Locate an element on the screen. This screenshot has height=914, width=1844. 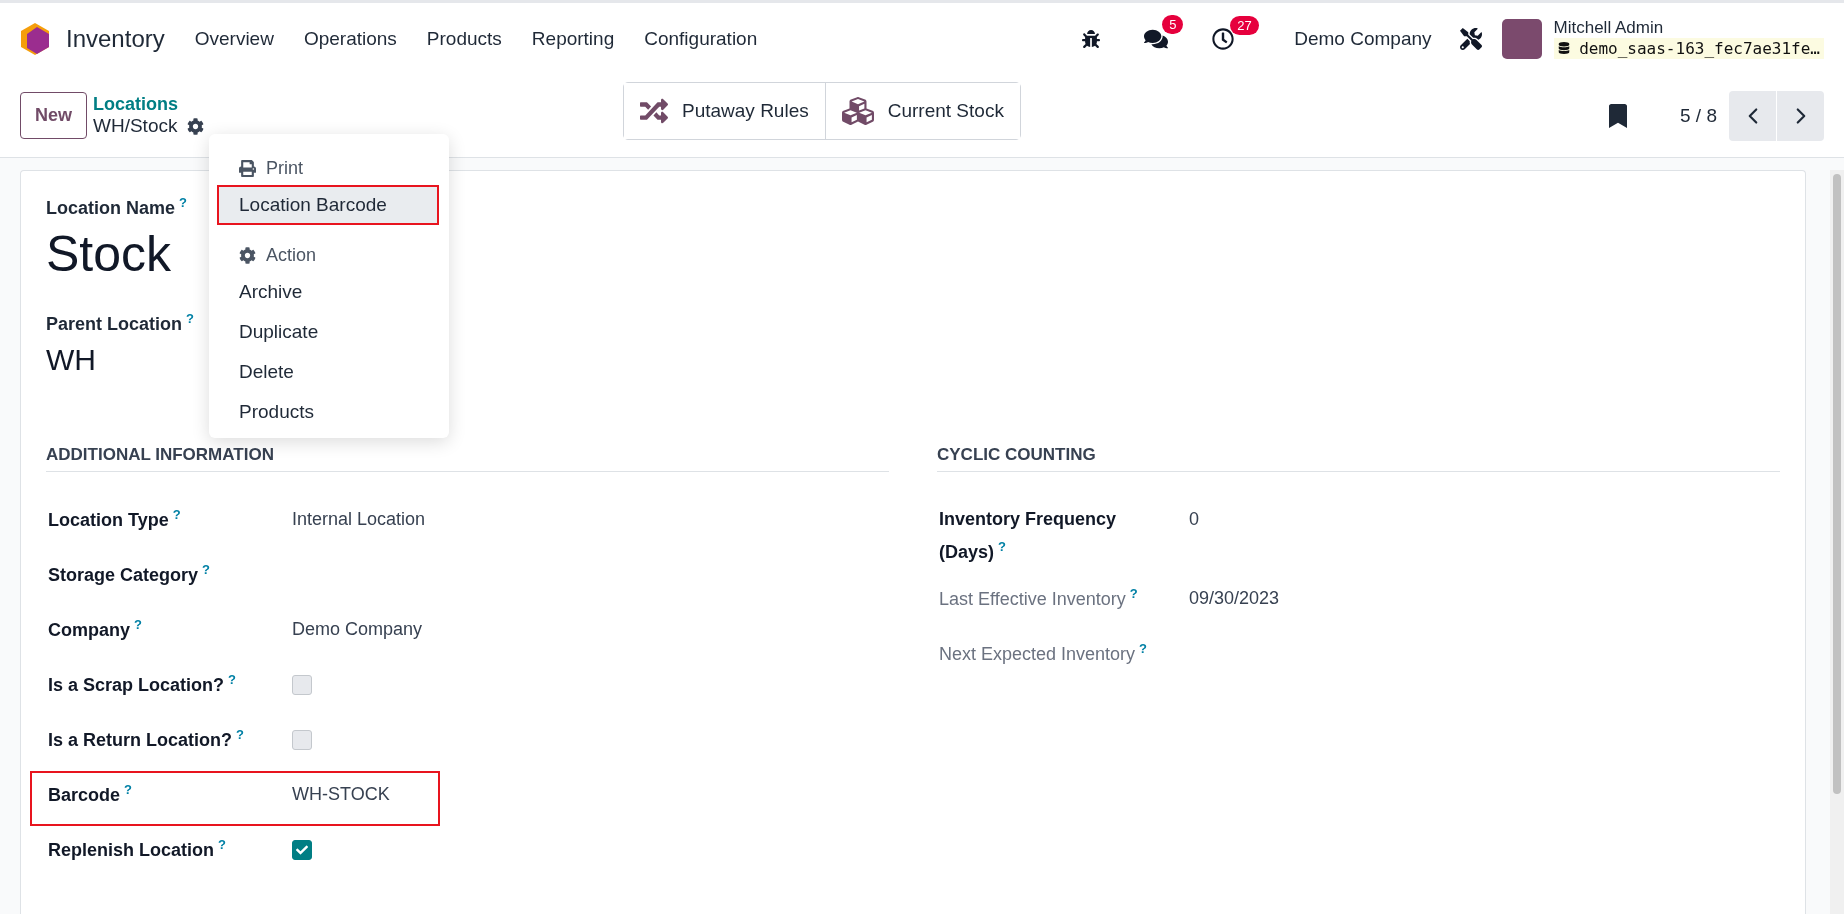
breadcrumb-link: Locations is located at coordinates (149, 104).